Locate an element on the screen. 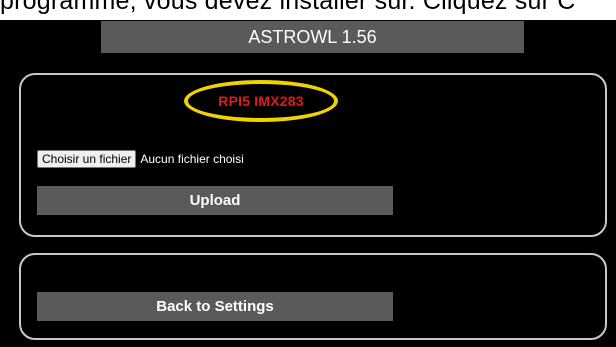 This screenshot has width=616, height=347. device-label: RPI5 IMX283 is located at coordinates (261, 101).